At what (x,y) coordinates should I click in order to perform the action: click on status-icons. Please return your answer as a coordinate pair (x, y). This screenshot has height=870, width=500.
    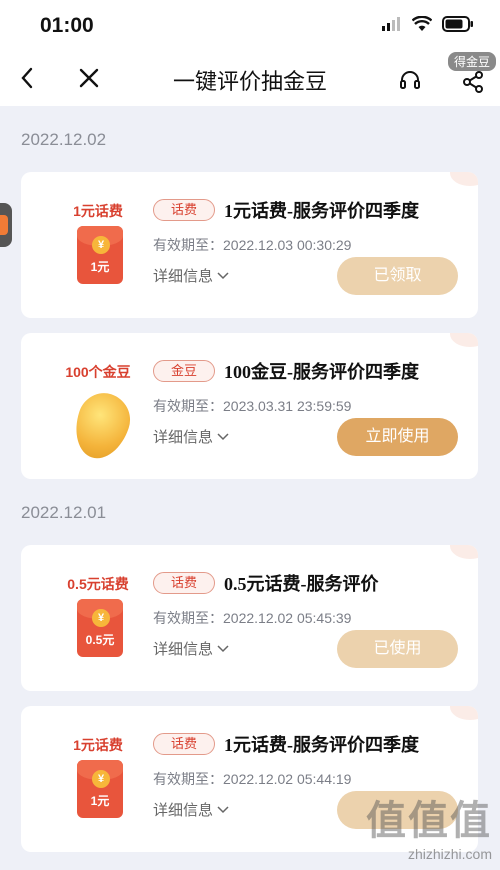
    Looking at the image, I should click on (428, 24).